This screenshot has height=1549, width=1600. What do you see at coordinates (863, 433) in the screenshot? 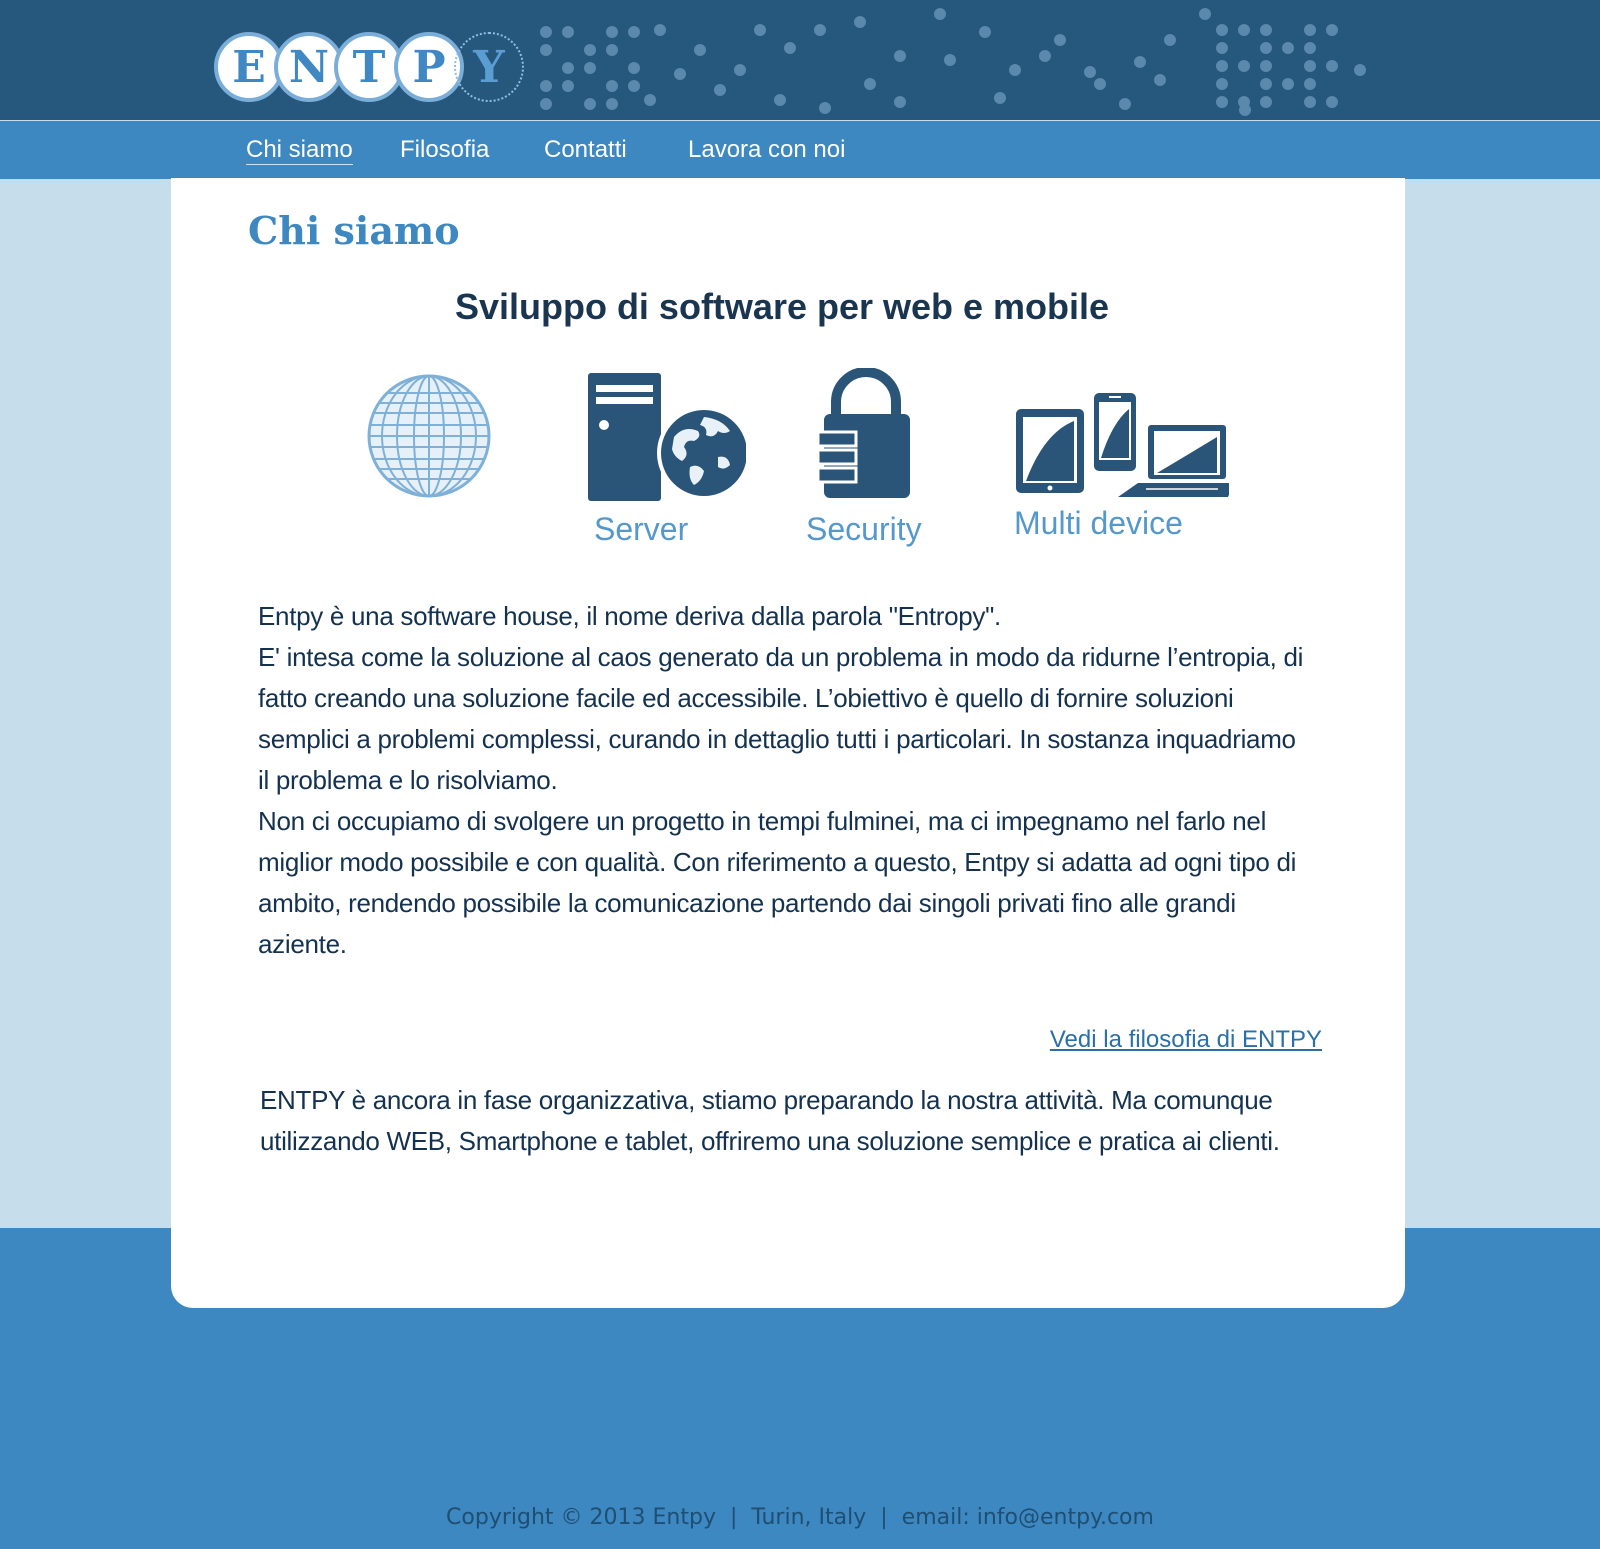
I see `padlock-icon` at bounding box center [863, 433].